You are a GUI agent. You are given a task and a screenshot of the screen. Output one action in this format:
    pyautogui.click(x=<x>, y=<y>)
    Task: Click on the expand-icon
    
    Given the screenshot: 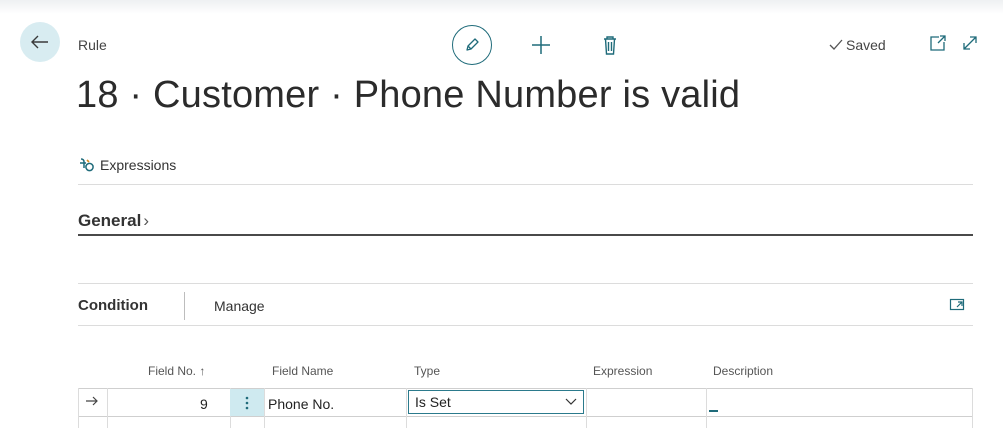 What is the action you would take?
    pyautogui.click(x=970, y=43)
    